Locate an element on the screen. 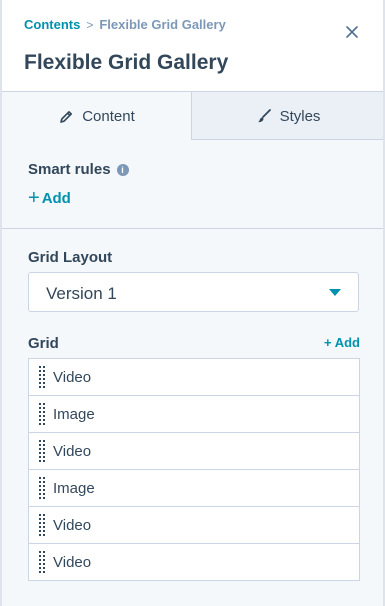  tab-content-label: Content is located at coordinates (108, 116).